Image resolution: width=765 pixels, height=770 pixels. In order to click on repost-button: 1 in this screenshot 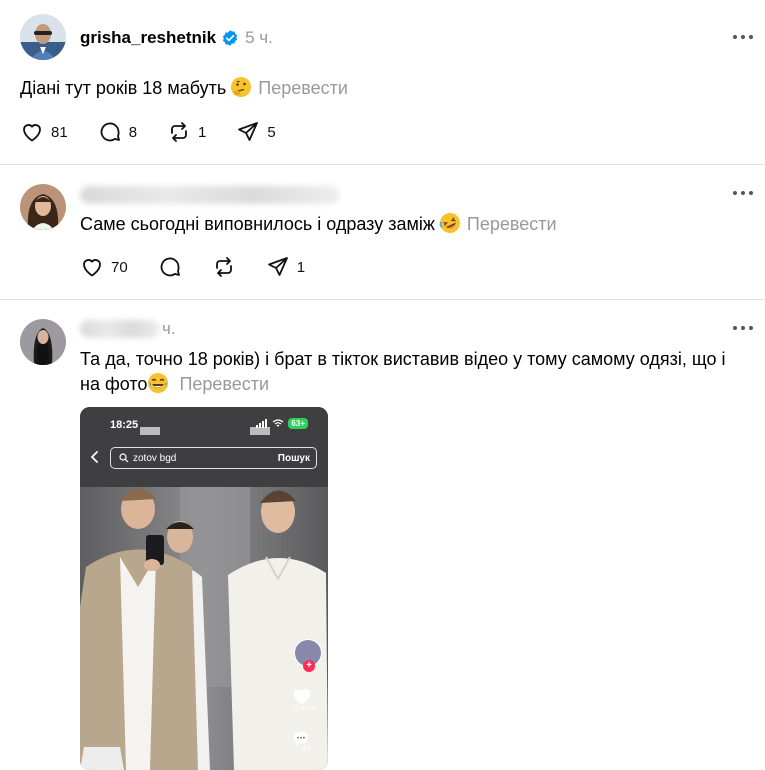, I will do `click(186, 132)`.